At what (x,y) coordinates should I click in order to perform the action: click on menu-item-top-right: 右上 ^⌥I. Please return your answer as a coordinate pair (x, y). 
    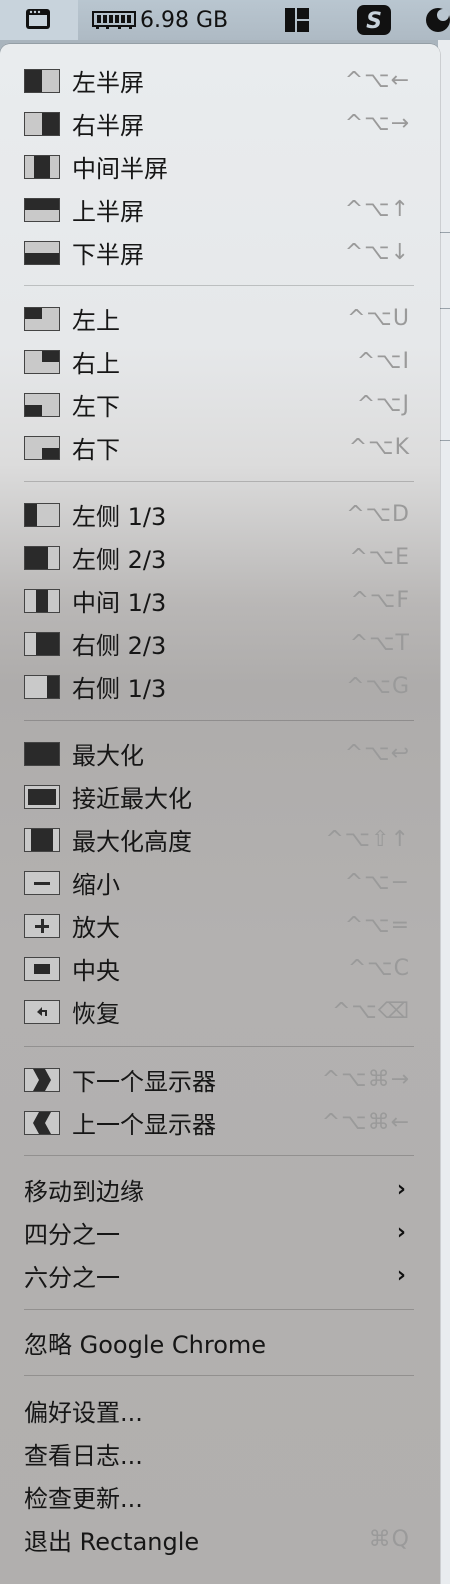
    Looking at the image, I should click on (220, 361).